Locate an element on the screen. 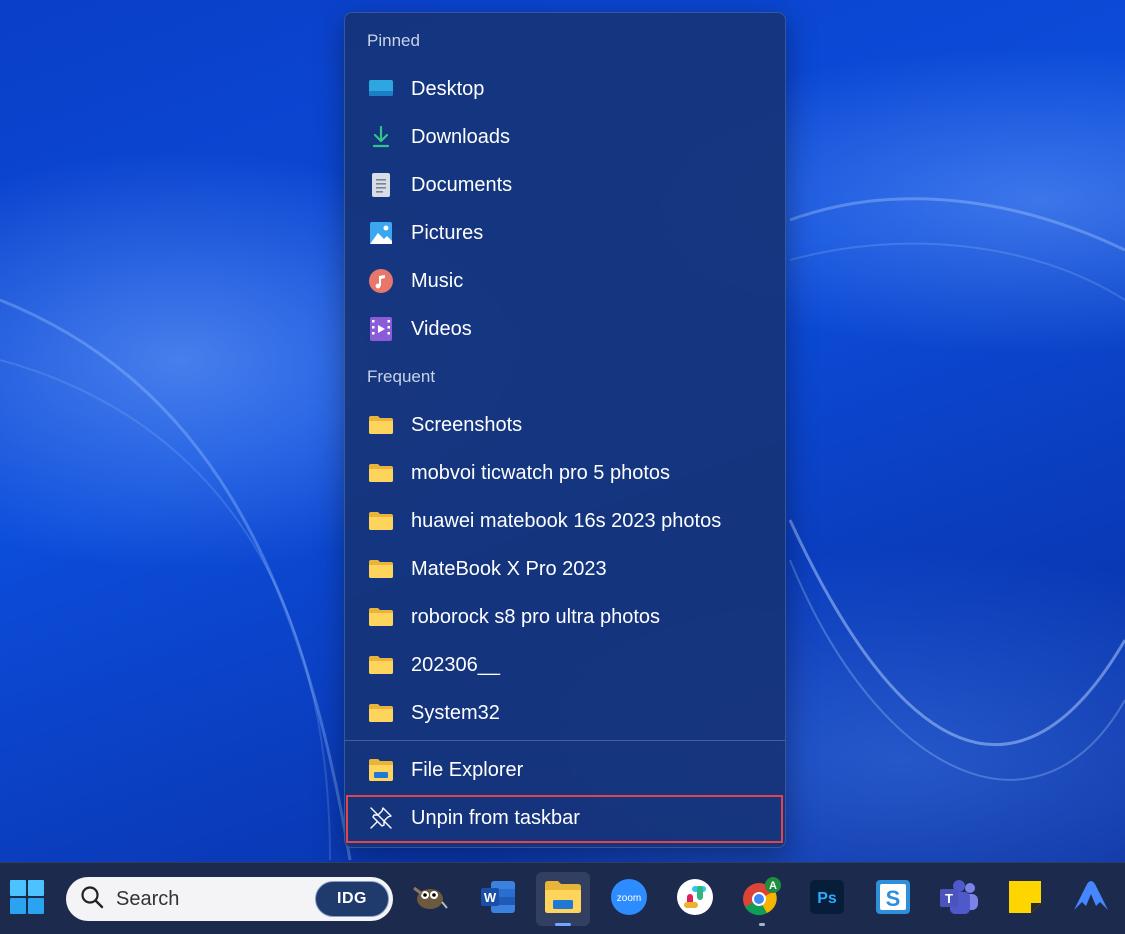 The height and width of the screenshot is (934, 1125). frequent-item-screenshots: Screenshots is located at coordinates (565, 425).